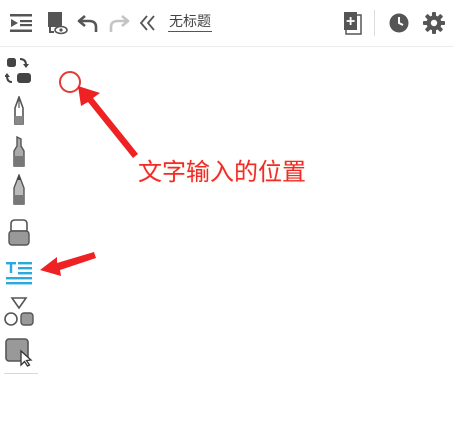  I want to click on undo-icon, so click(88, 23).